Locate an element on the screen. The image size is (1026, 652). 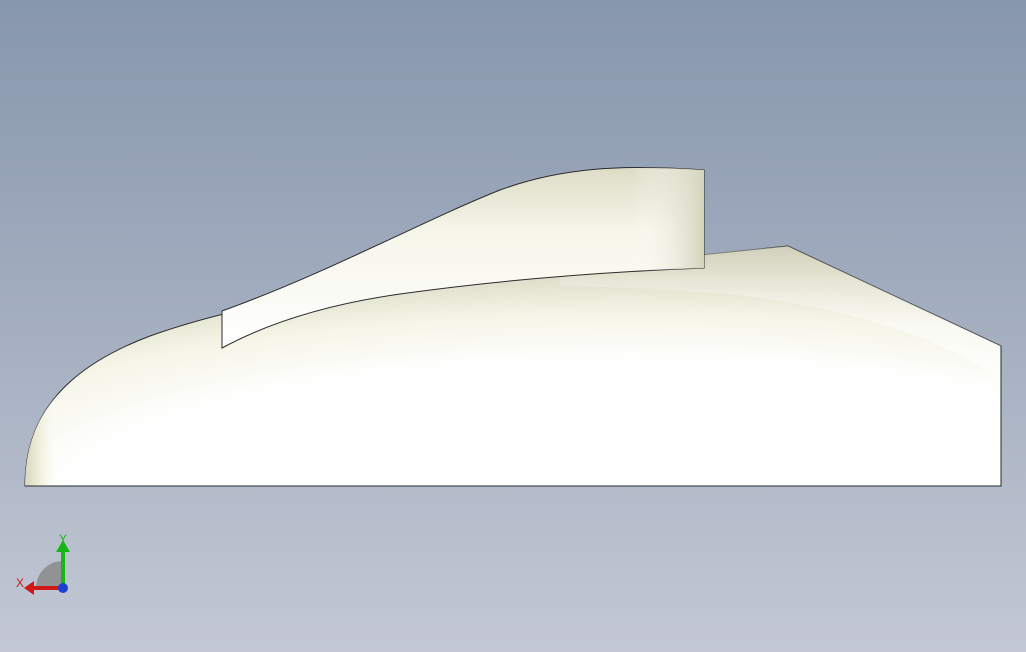
y-axis-arrow is located at coordinates (63, 568).